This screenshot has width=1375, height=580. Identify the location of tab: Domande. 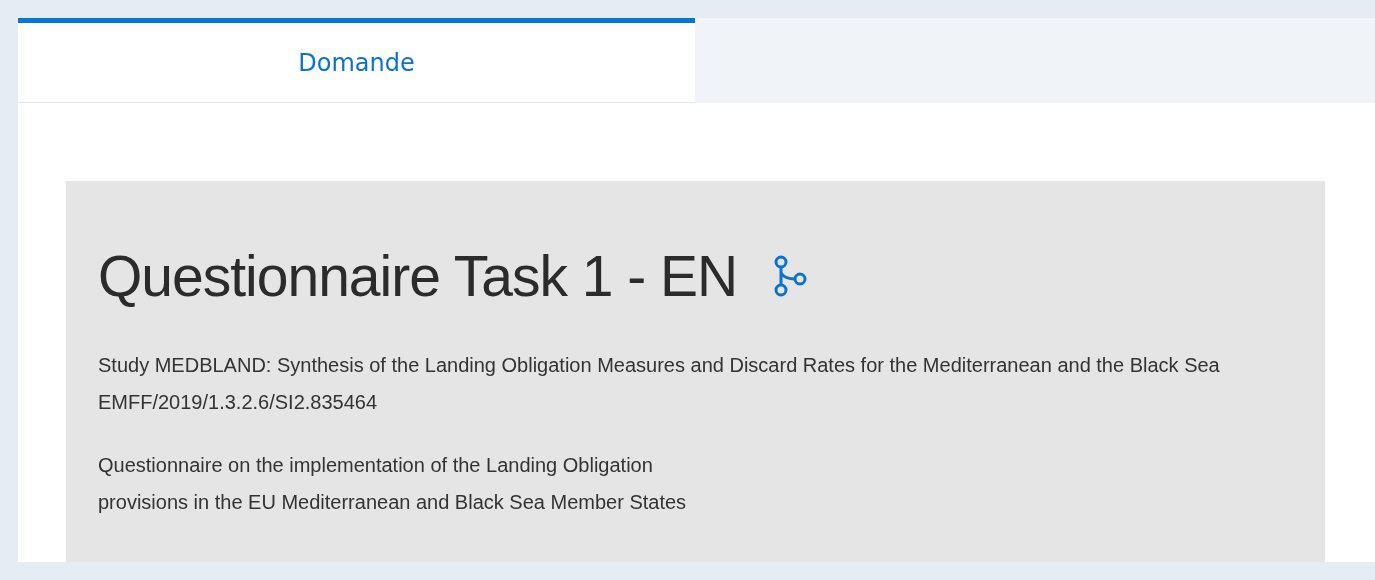
(356, 60).